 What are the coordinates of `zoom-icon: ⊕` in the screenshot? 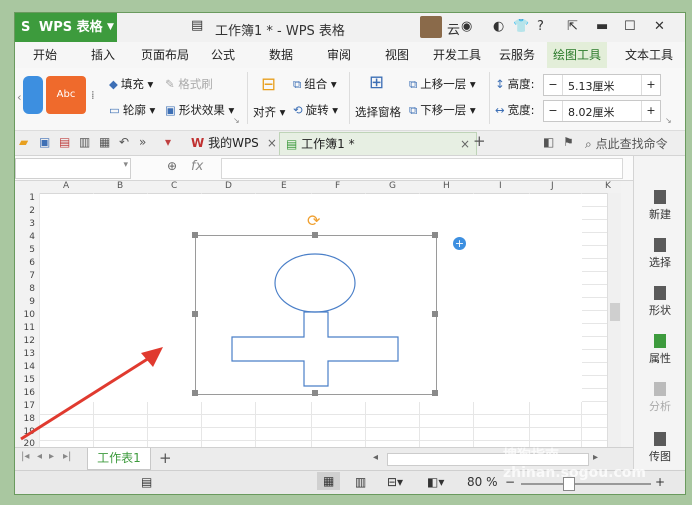 It's located at (172, 166).